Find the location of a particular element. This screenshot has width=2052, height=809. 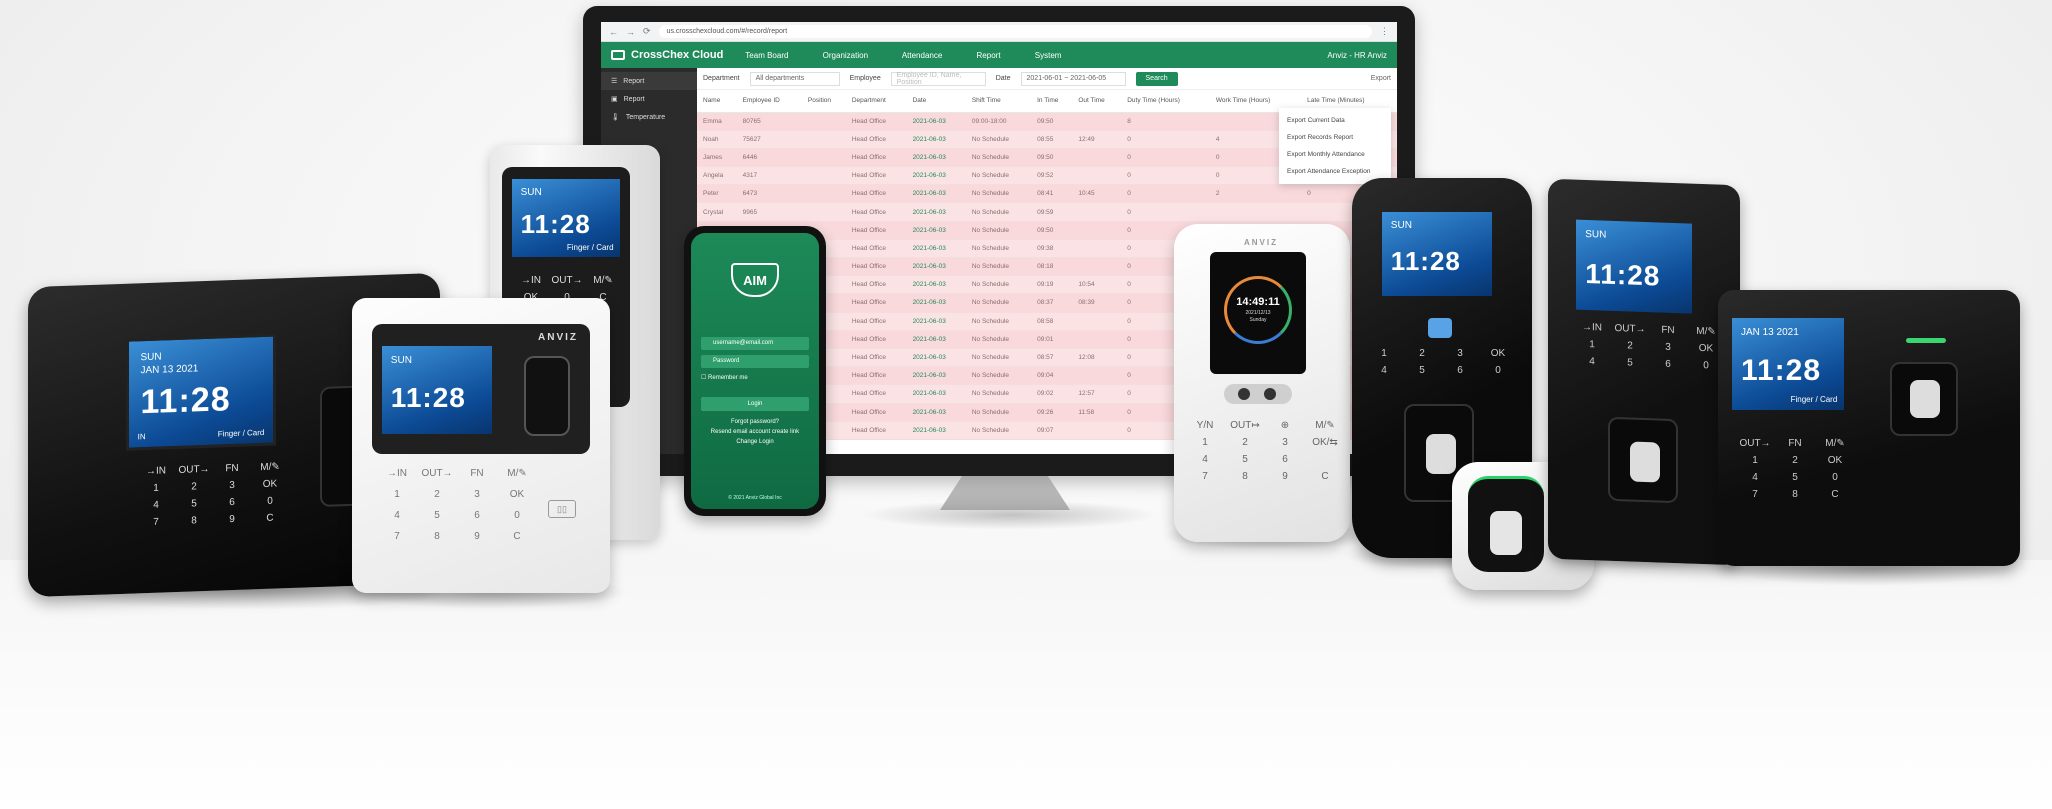

address-bar: us.crosschexcloud.com/#/record/report is located at coordinates (1015, 31).